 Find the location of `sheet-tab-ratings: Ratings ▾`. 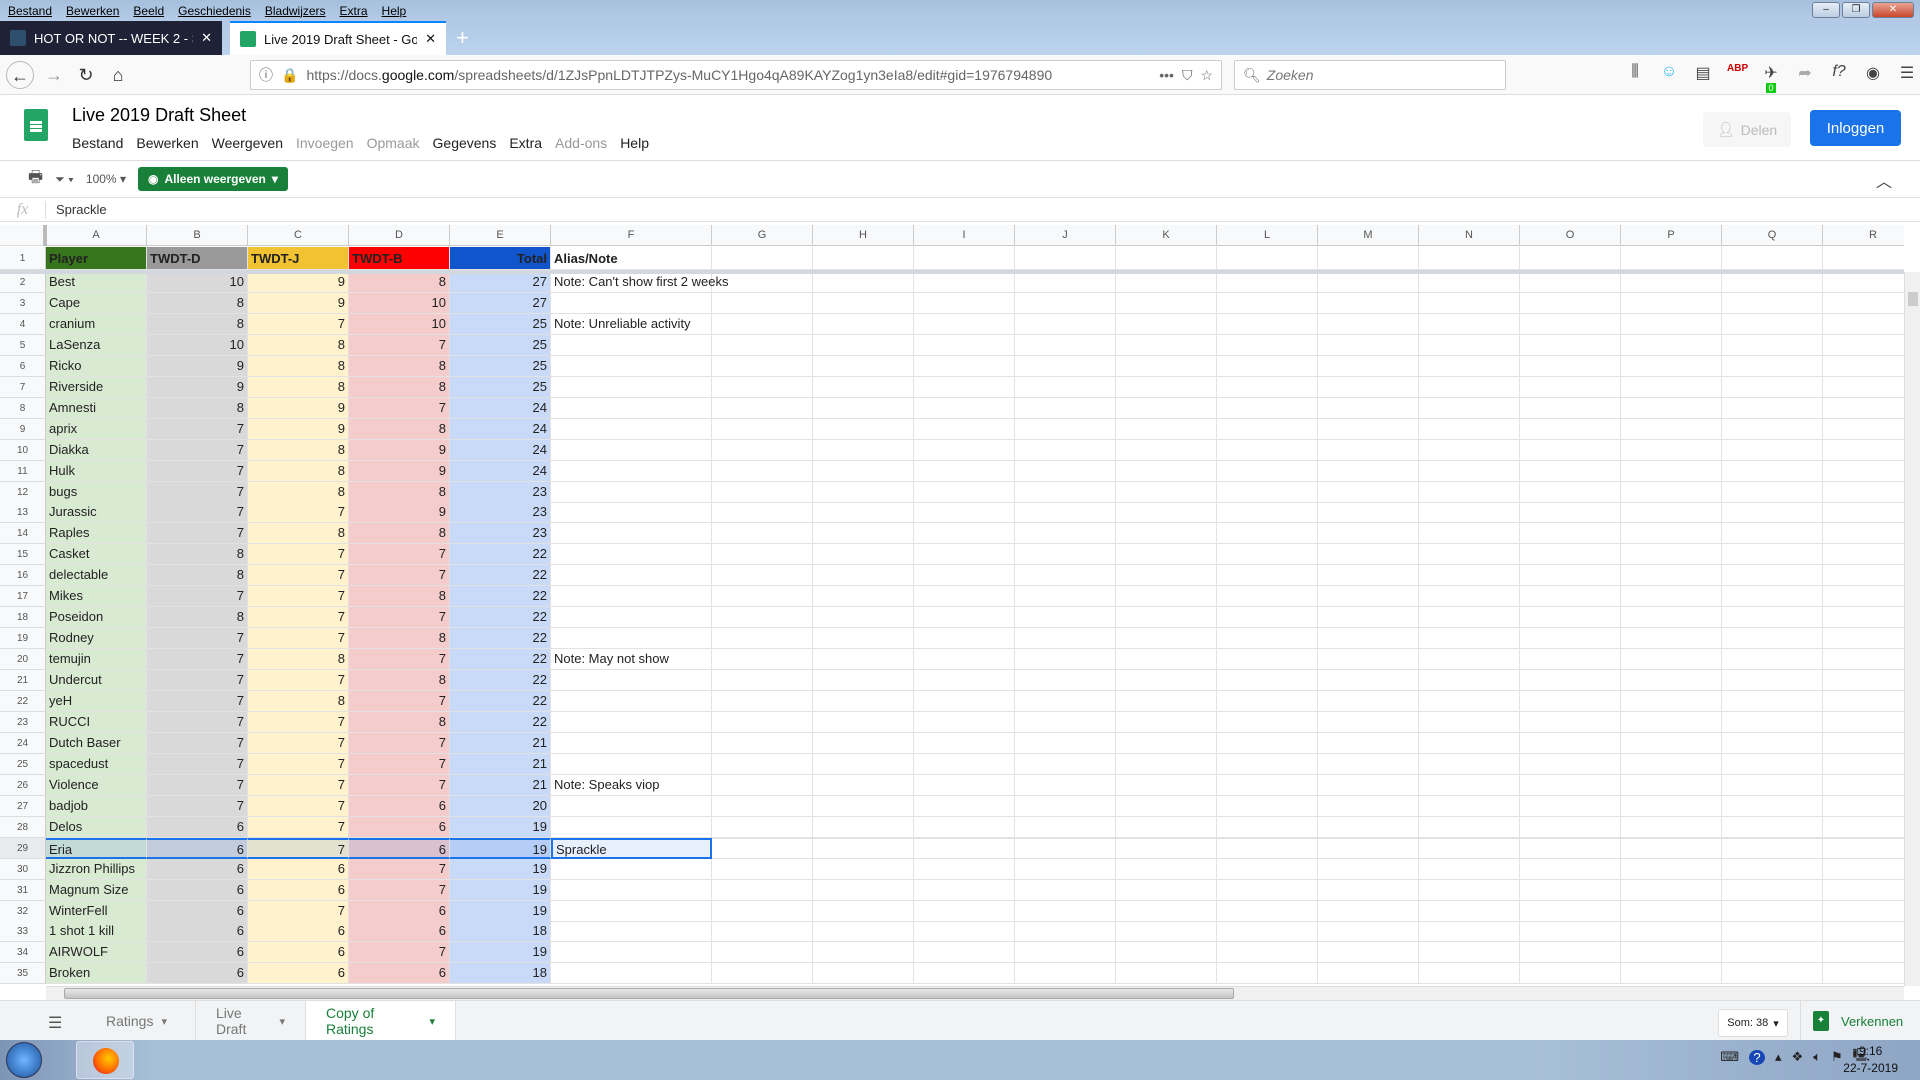

sheet-tab-ratings: Ratings ▾ is located at coordinates (141, 1021).